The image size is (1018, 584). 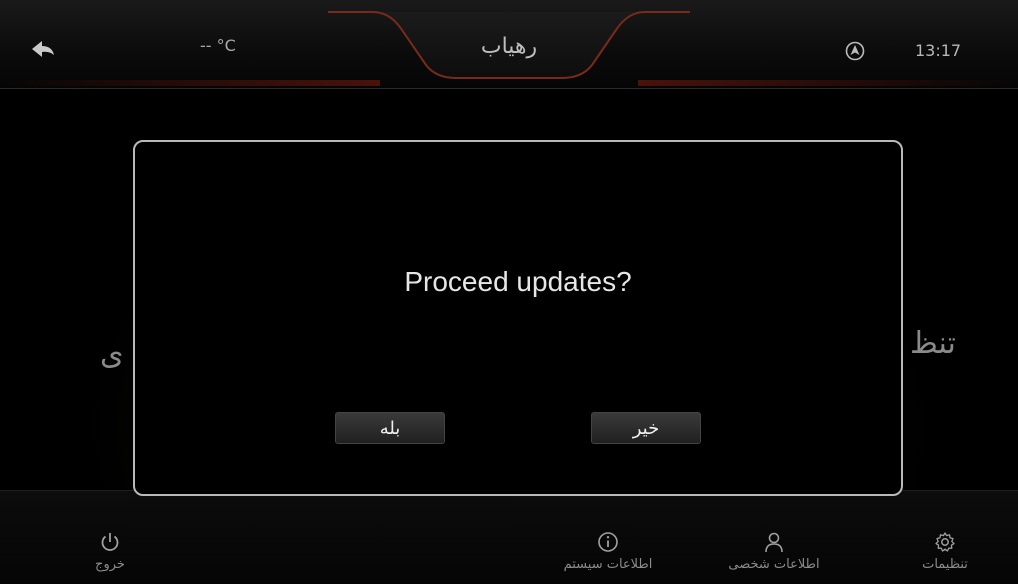 I want to click on exit-label: خروج, so click(x=110, y=564).